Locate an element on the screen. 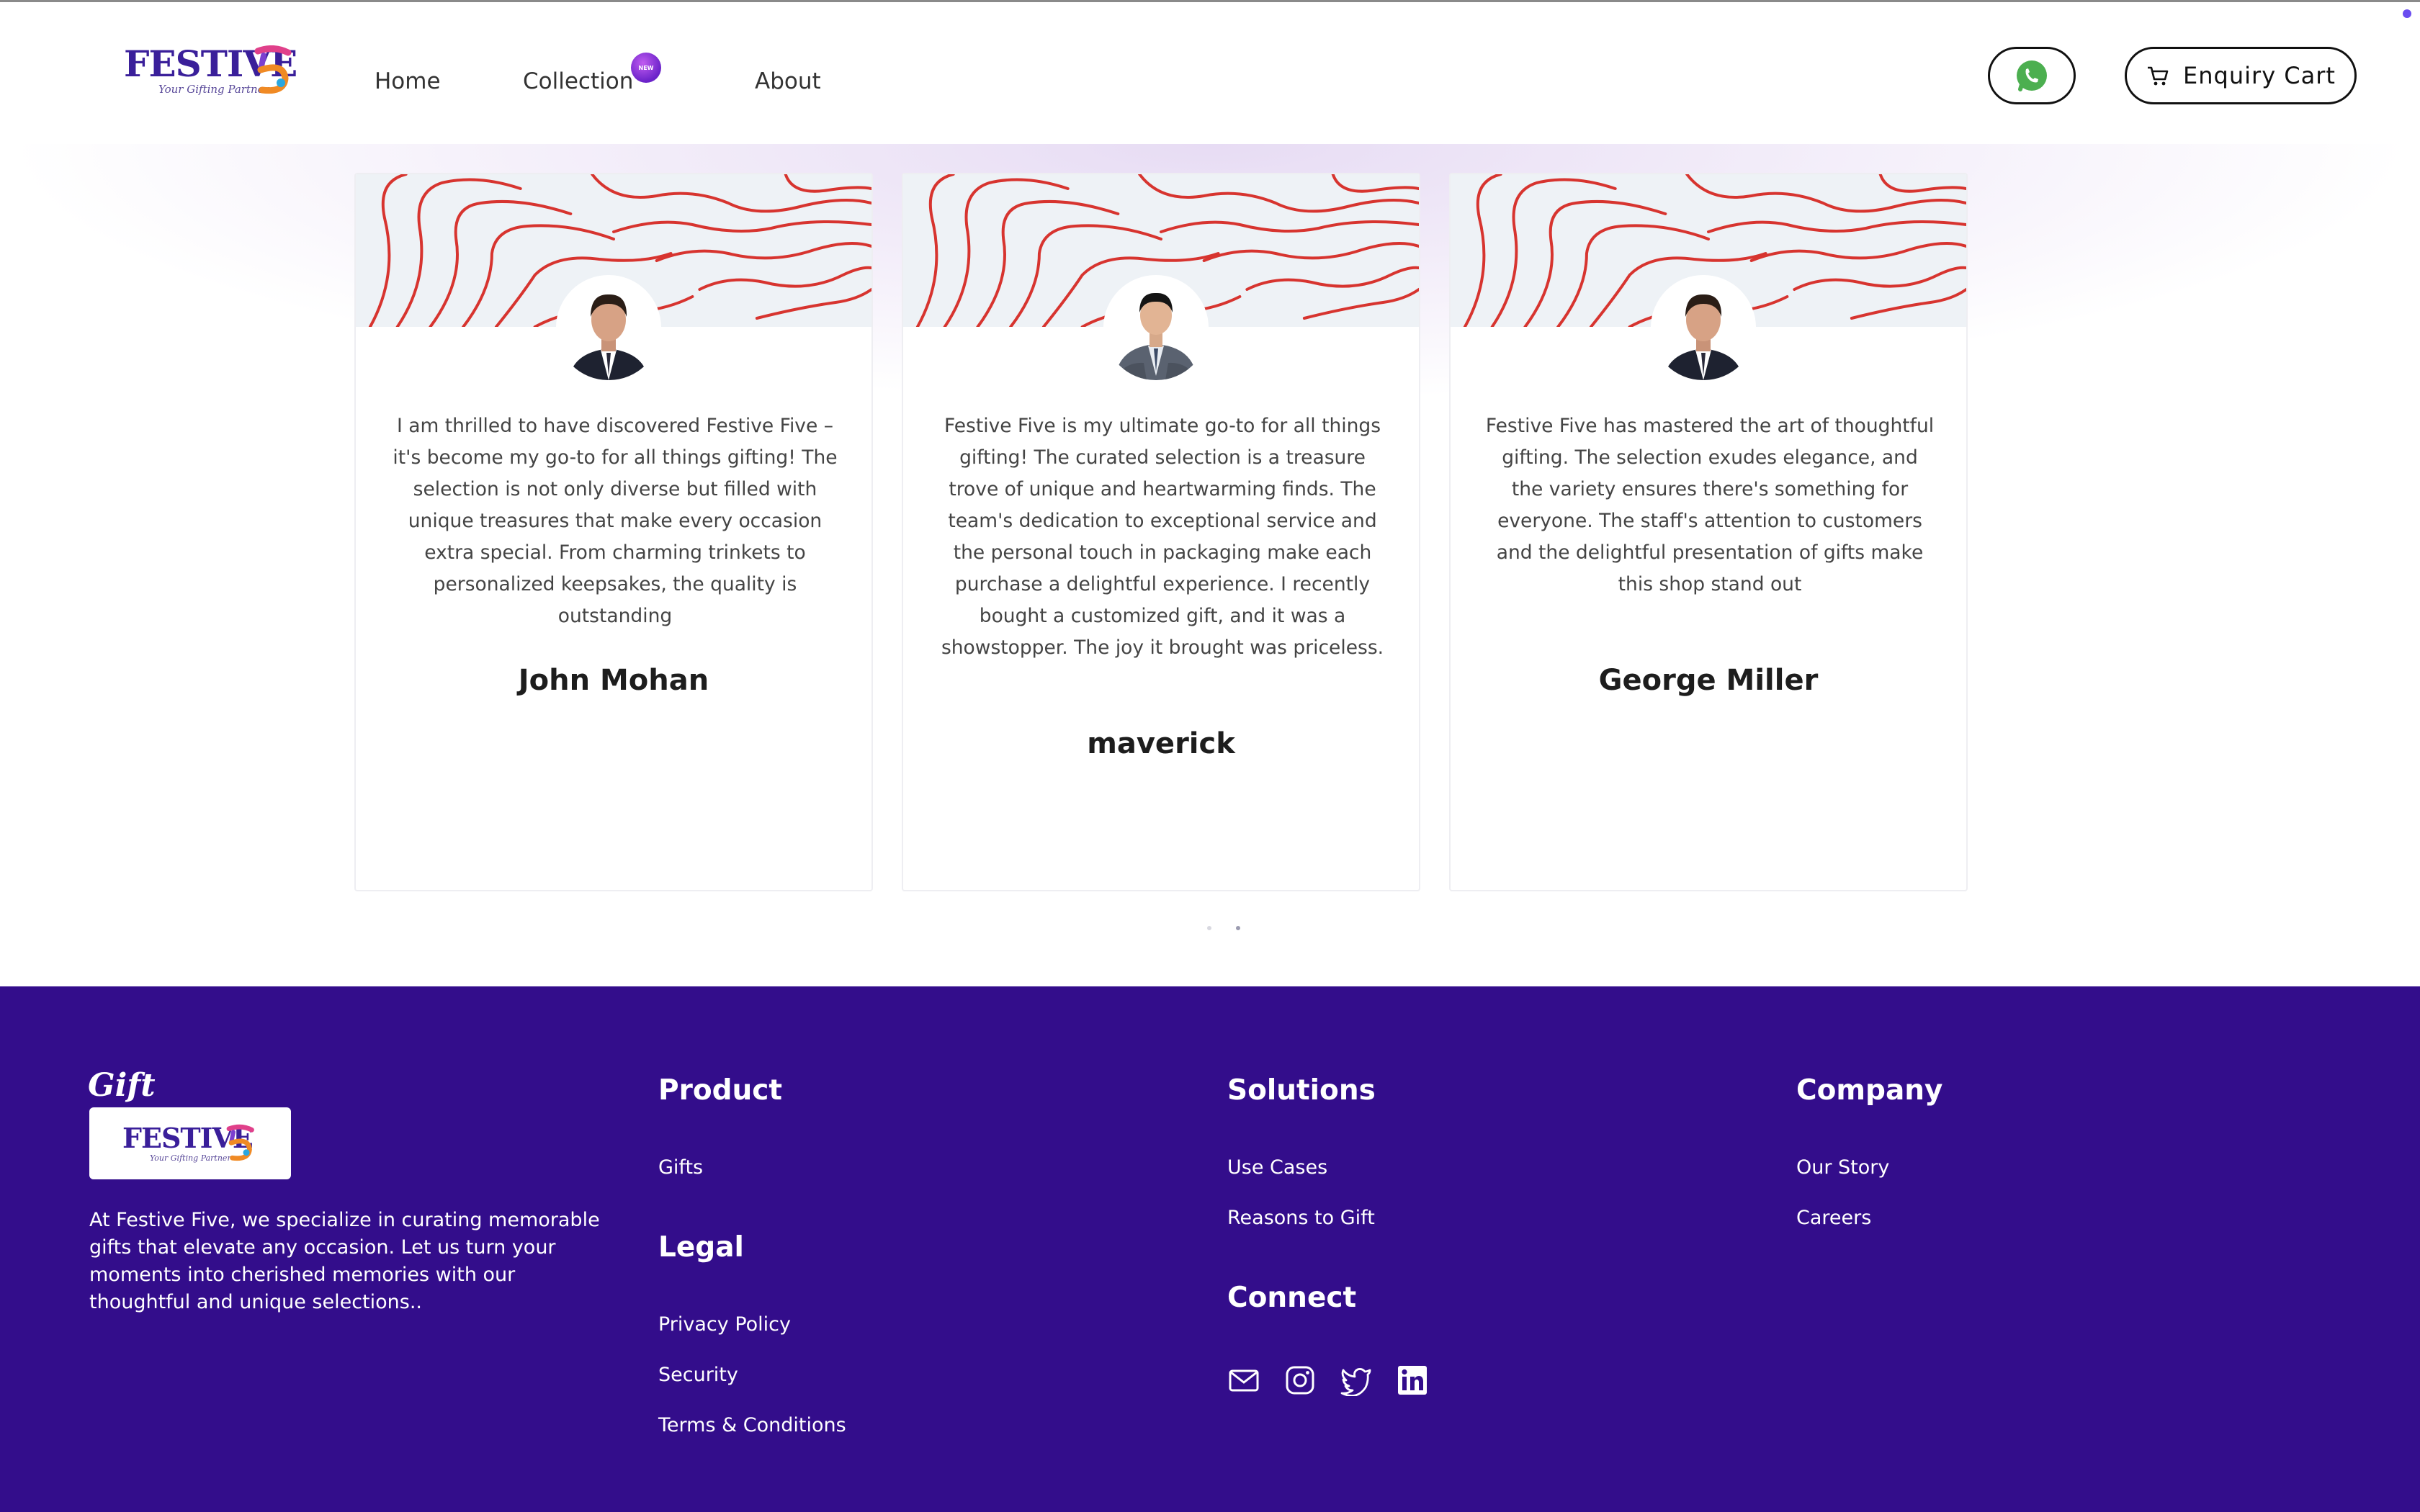  brand-logo: FESTIVE Your Gifting Partner is located at coordinates (210, 71).